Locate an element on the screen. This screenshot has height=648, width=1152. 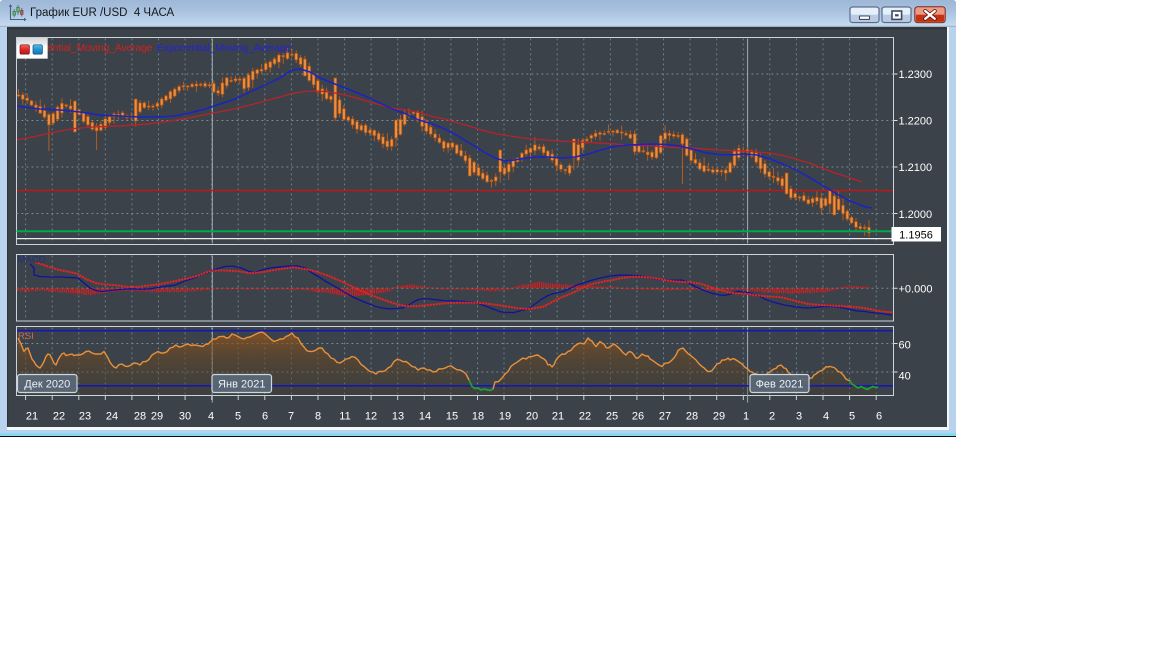
svg-text: Exponential_Moving_Average is located at coordinates (224, 48).